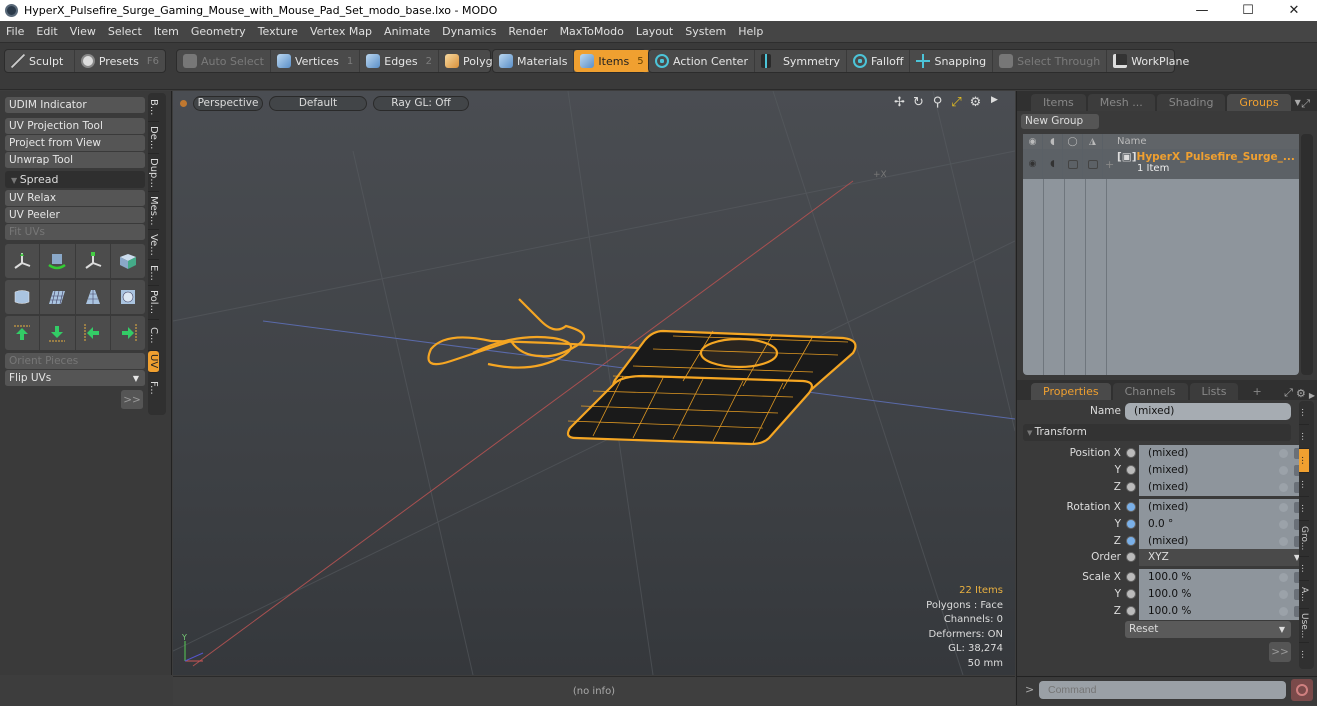 The width and height of the screenshot is (1317, 706). I want to click on add-tab-button: +, so click(1256, 391).